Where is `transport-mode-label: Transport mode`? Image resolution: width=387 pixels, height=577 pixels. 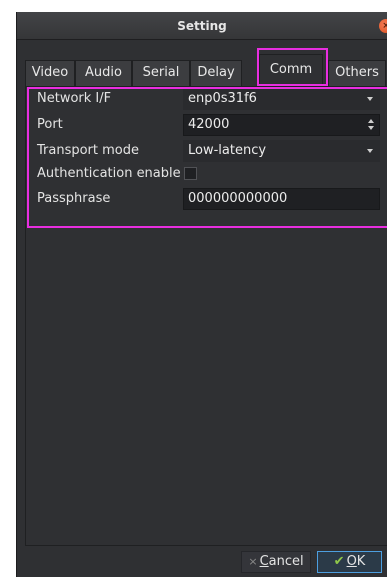 transport-mode-label: Transport mode is located at coordinates (88, 150).